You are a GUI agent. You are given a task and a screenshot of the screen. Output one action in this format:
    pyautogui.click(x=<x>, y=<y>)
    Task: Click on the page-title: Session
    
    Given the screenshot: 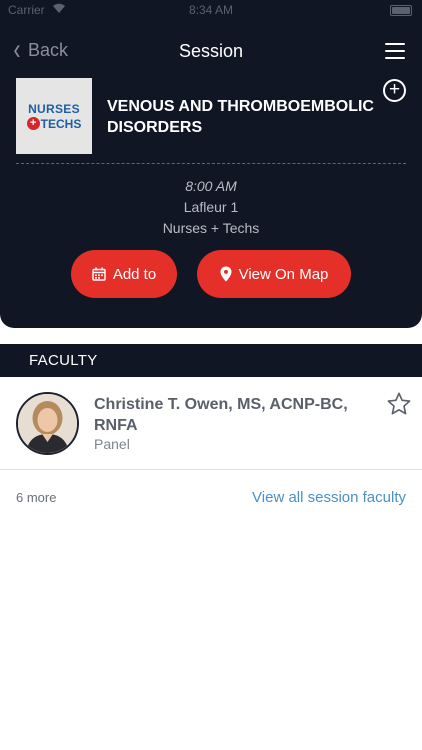 What is the action you would take?
    pyautogui.click(x=211, y=51)
    